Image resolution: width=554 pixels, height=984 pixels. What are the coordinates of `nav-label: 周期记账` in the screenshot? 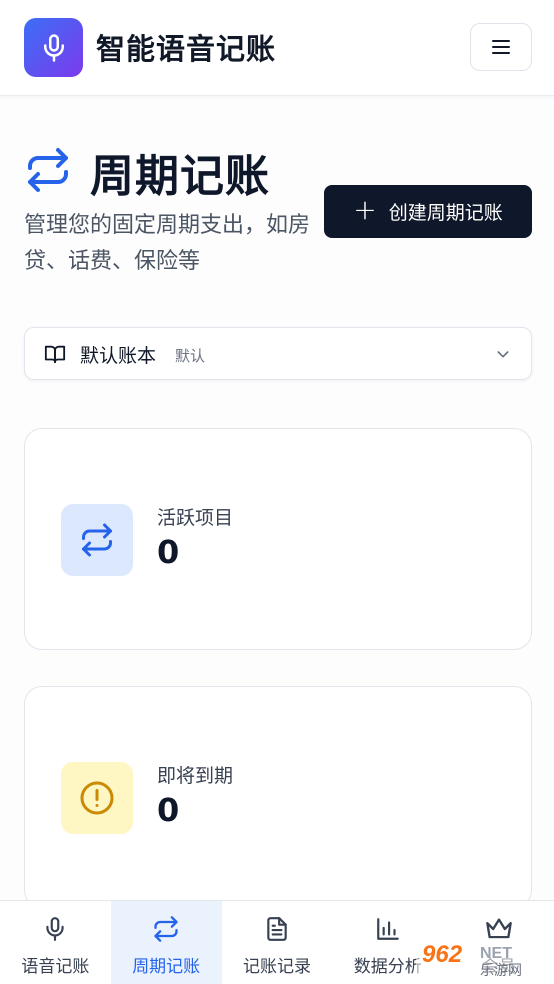 It's located at (166, 967).